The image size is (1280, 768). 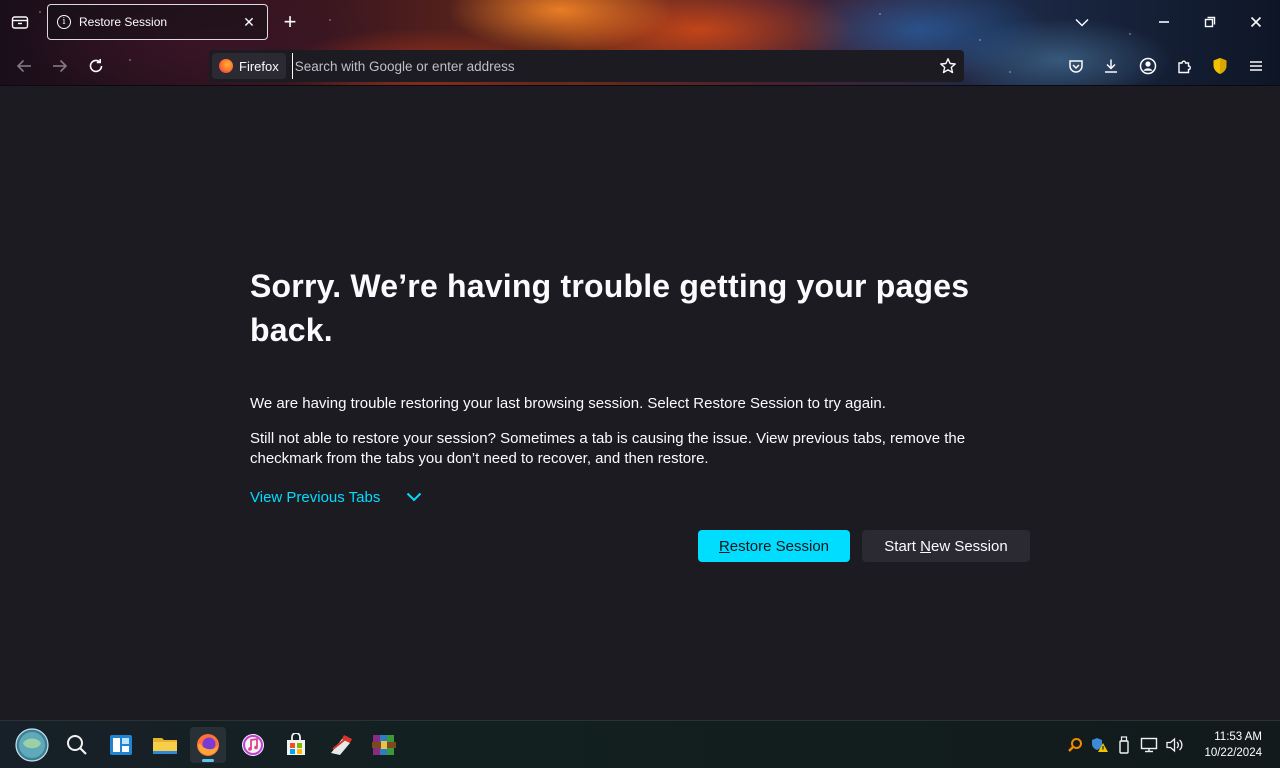 What do you see at coordinates (249, 22) in the screenshot?
I see `tab-close-icon: ✕` at bounding box center [249, 22].